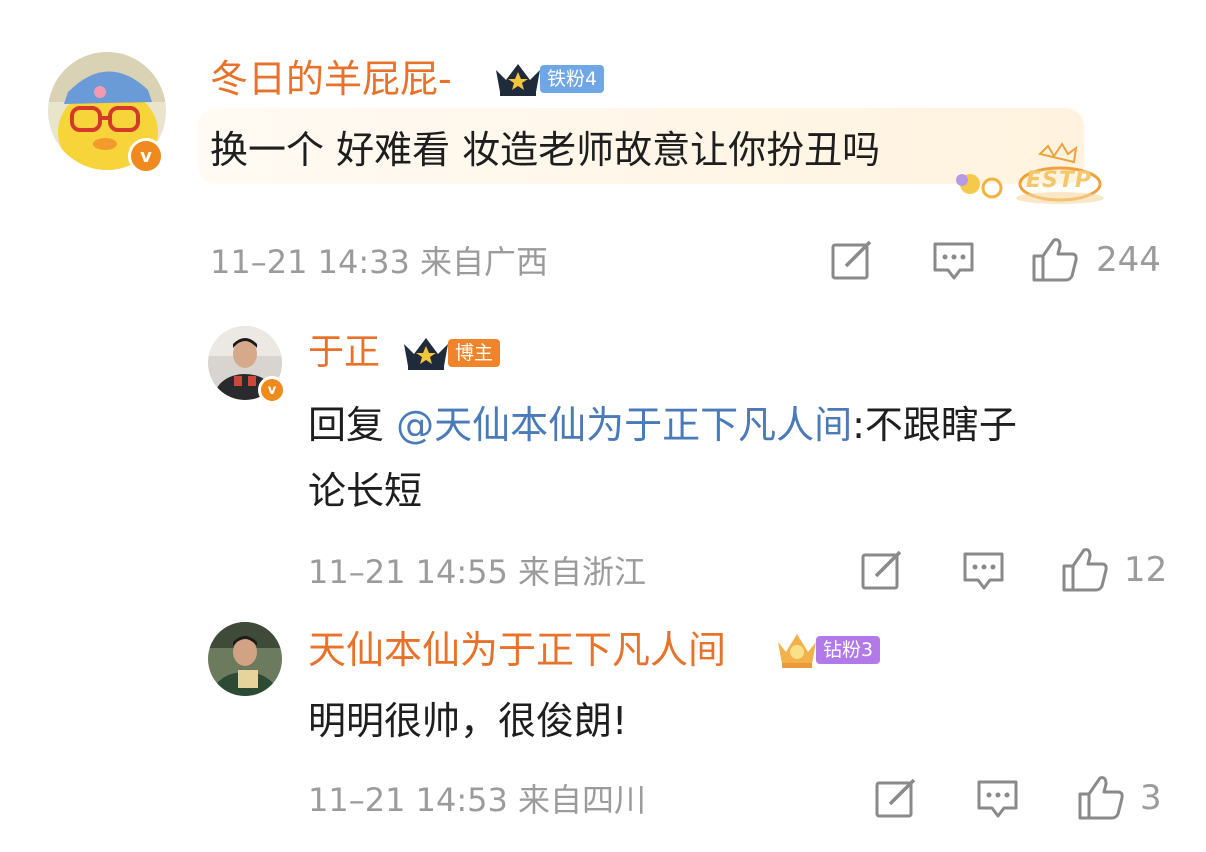 The width and height of the screenshot is (1206, 852). Describe the element at coordinates (344, 353) in the screenshot. I see `username: 于正` at that location.